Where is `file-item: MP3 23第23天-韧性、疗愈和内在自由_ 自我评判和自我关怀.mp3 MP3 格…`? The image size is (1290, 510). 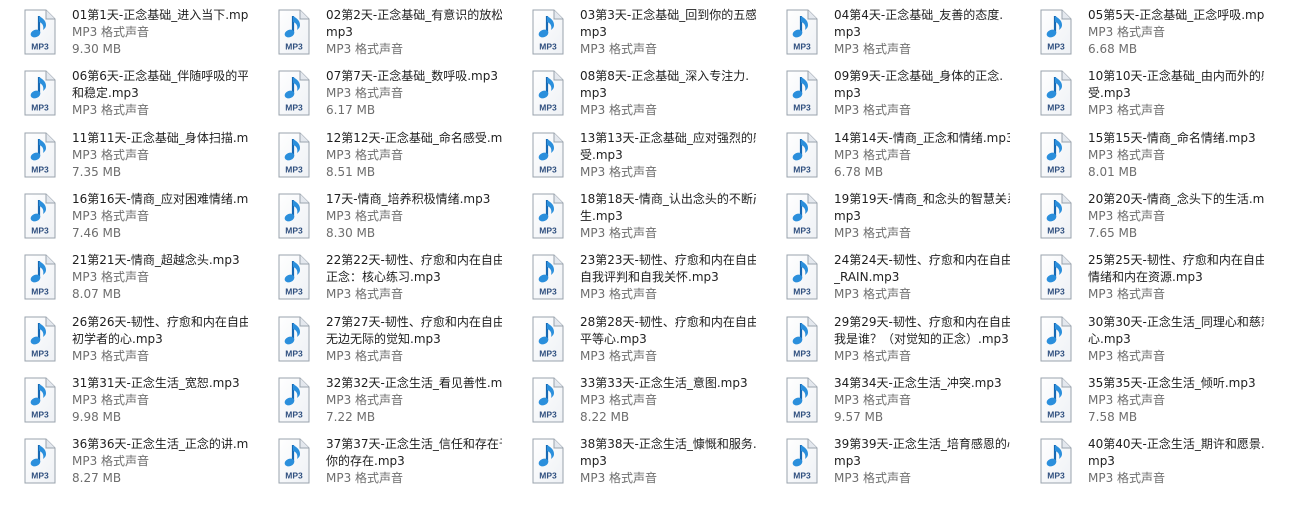 file-item: MP3 23第23天-韧性、疗愈和内在自由_ 自我评判和自我关怀.mp3 MP3 格… is located at coordinates (633, 277).